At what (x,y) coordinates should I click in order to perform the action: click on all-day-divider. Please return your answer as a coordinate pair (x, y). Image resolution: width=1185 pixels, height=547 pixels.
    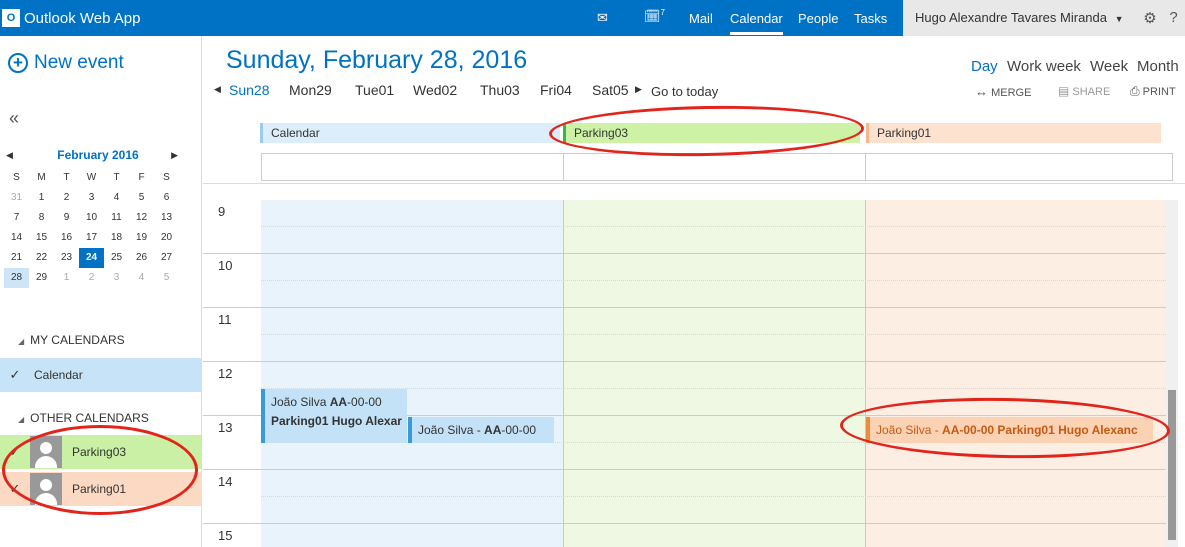
    Looking at the image, I should click on (563, 167).